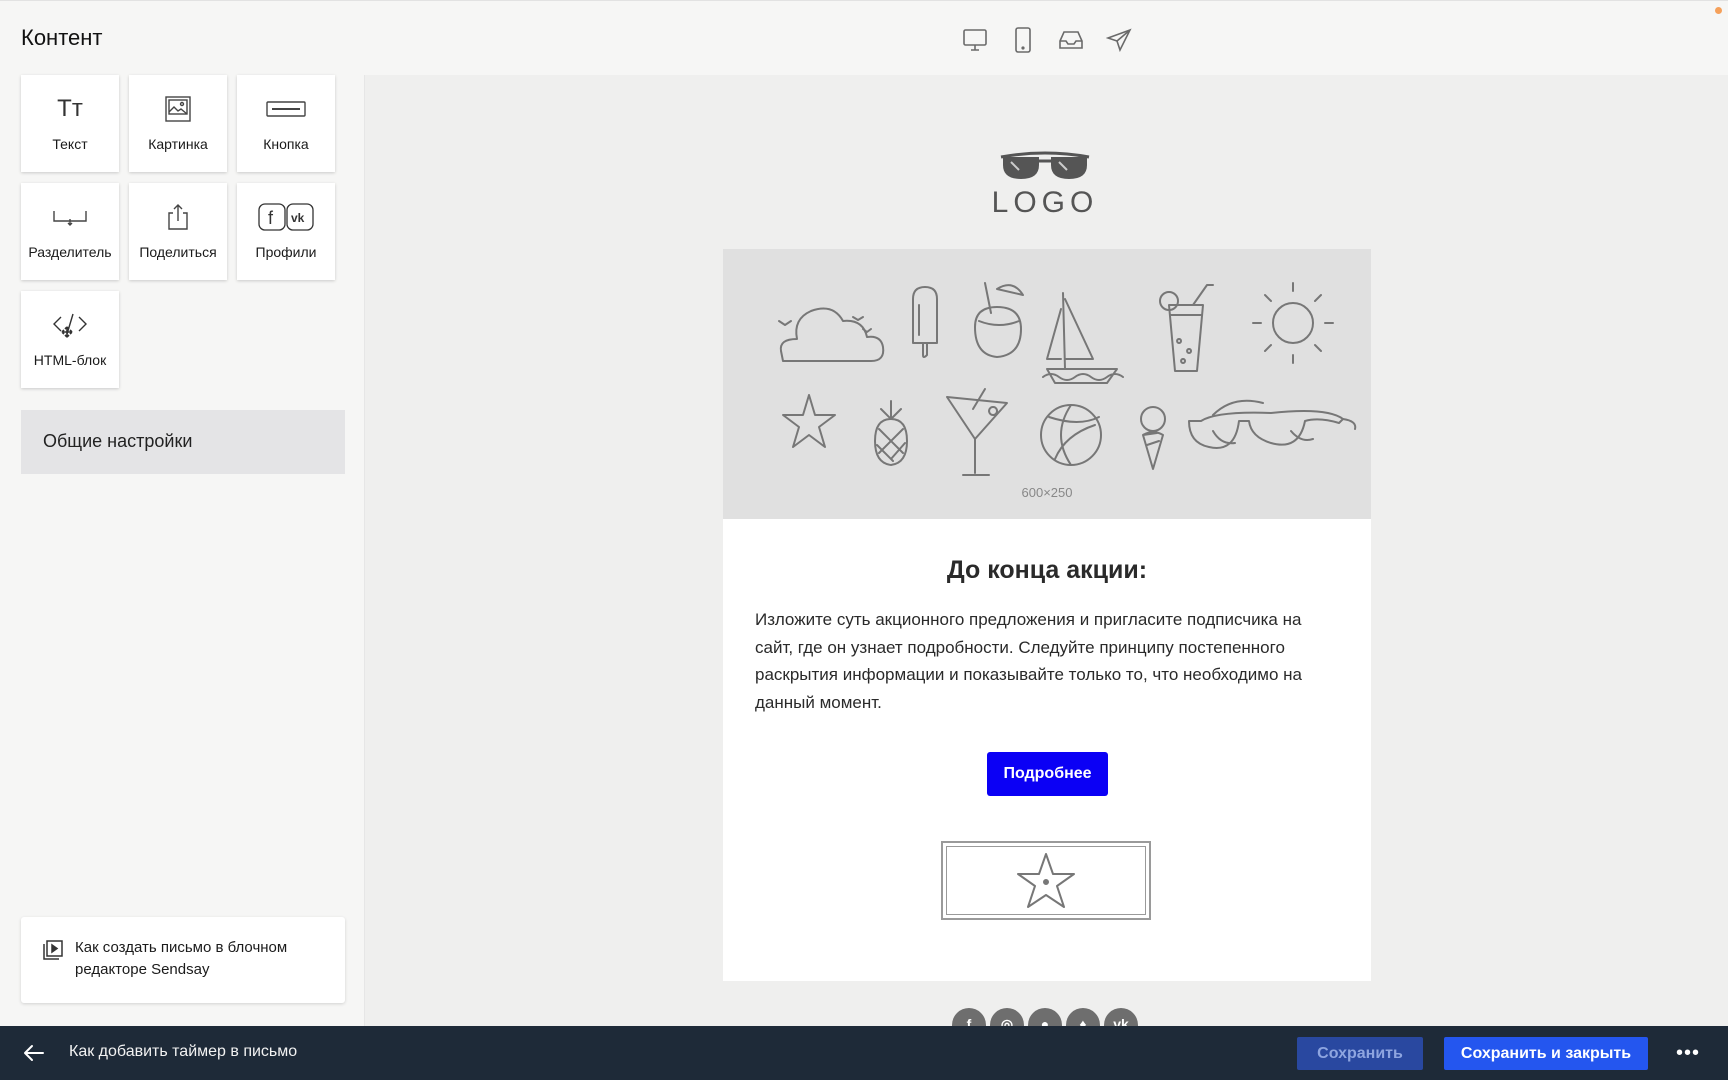 This screenshot has width=1728, height=1080. Describe the element at coordinates (286, 109) in the screenshot. I see `button-icon` at that location.